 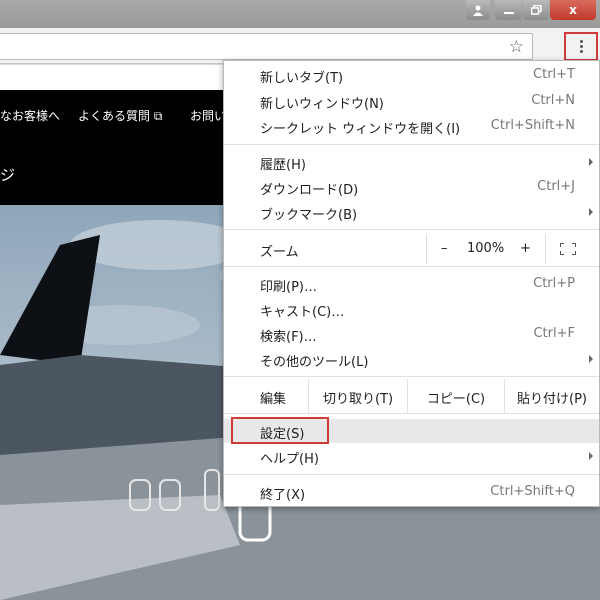 What do you see at coordinates (314, 362) in the screenshot?
I see `menu-item-label: その他のツール(L)` at bounding box center [314, 362].